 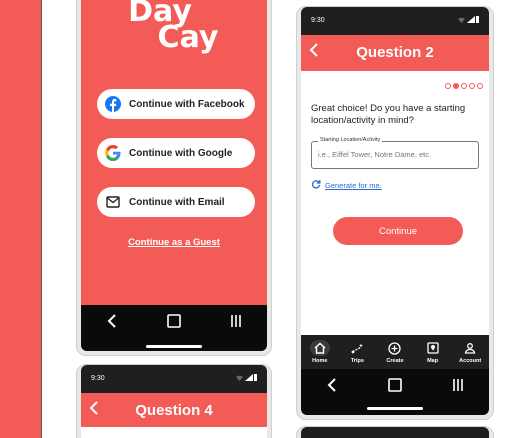 What do you see at coordinates (353, 185) in the screenshot?
I see `generate-label: Generate for me.` at bounding box center [353, 185].